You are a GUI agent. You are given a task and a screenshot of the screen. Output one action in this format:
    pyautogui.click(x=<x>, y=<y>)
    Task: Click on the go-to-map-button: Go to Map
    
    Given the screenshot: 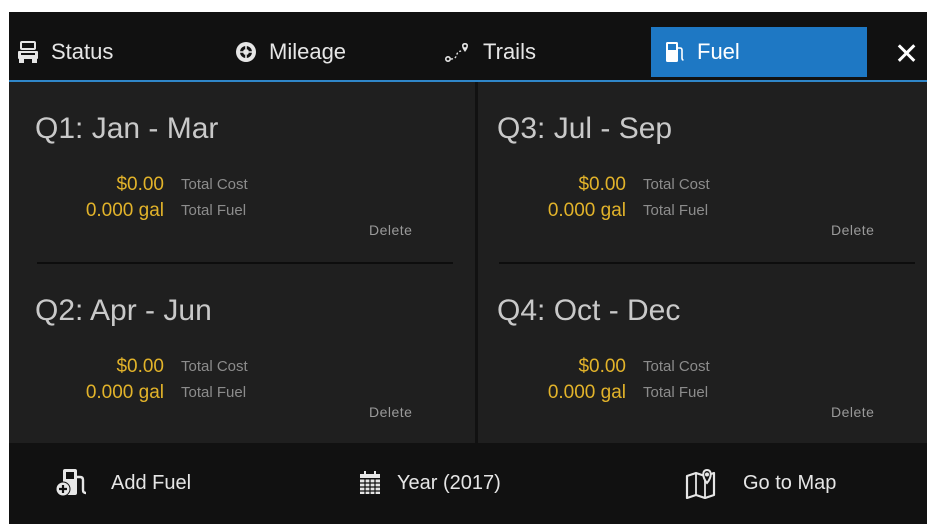 What is the action you would take?
    pyautogui.click(x=760, y=483)
    